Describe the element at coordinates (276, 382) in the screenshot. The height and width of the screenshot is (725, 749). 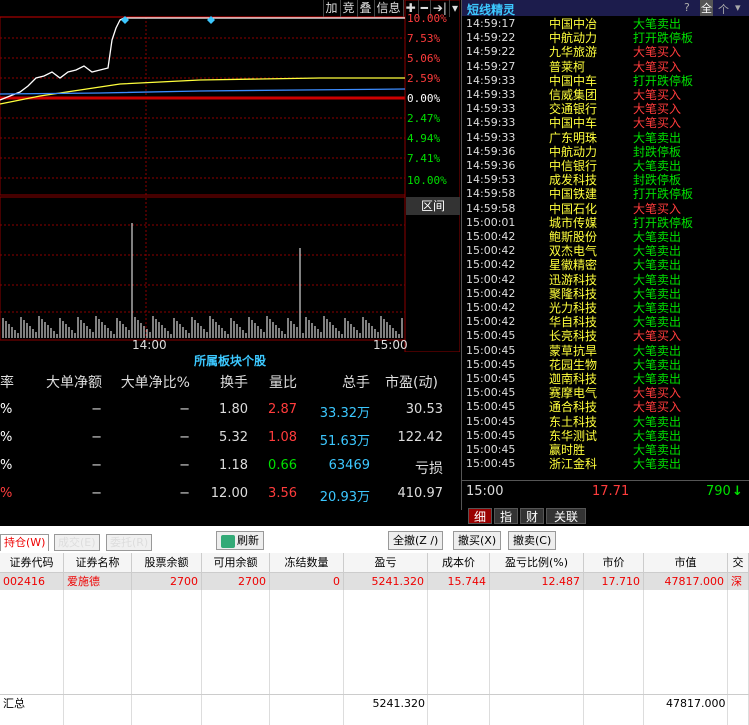
I see `col-header: 量比` at that location.